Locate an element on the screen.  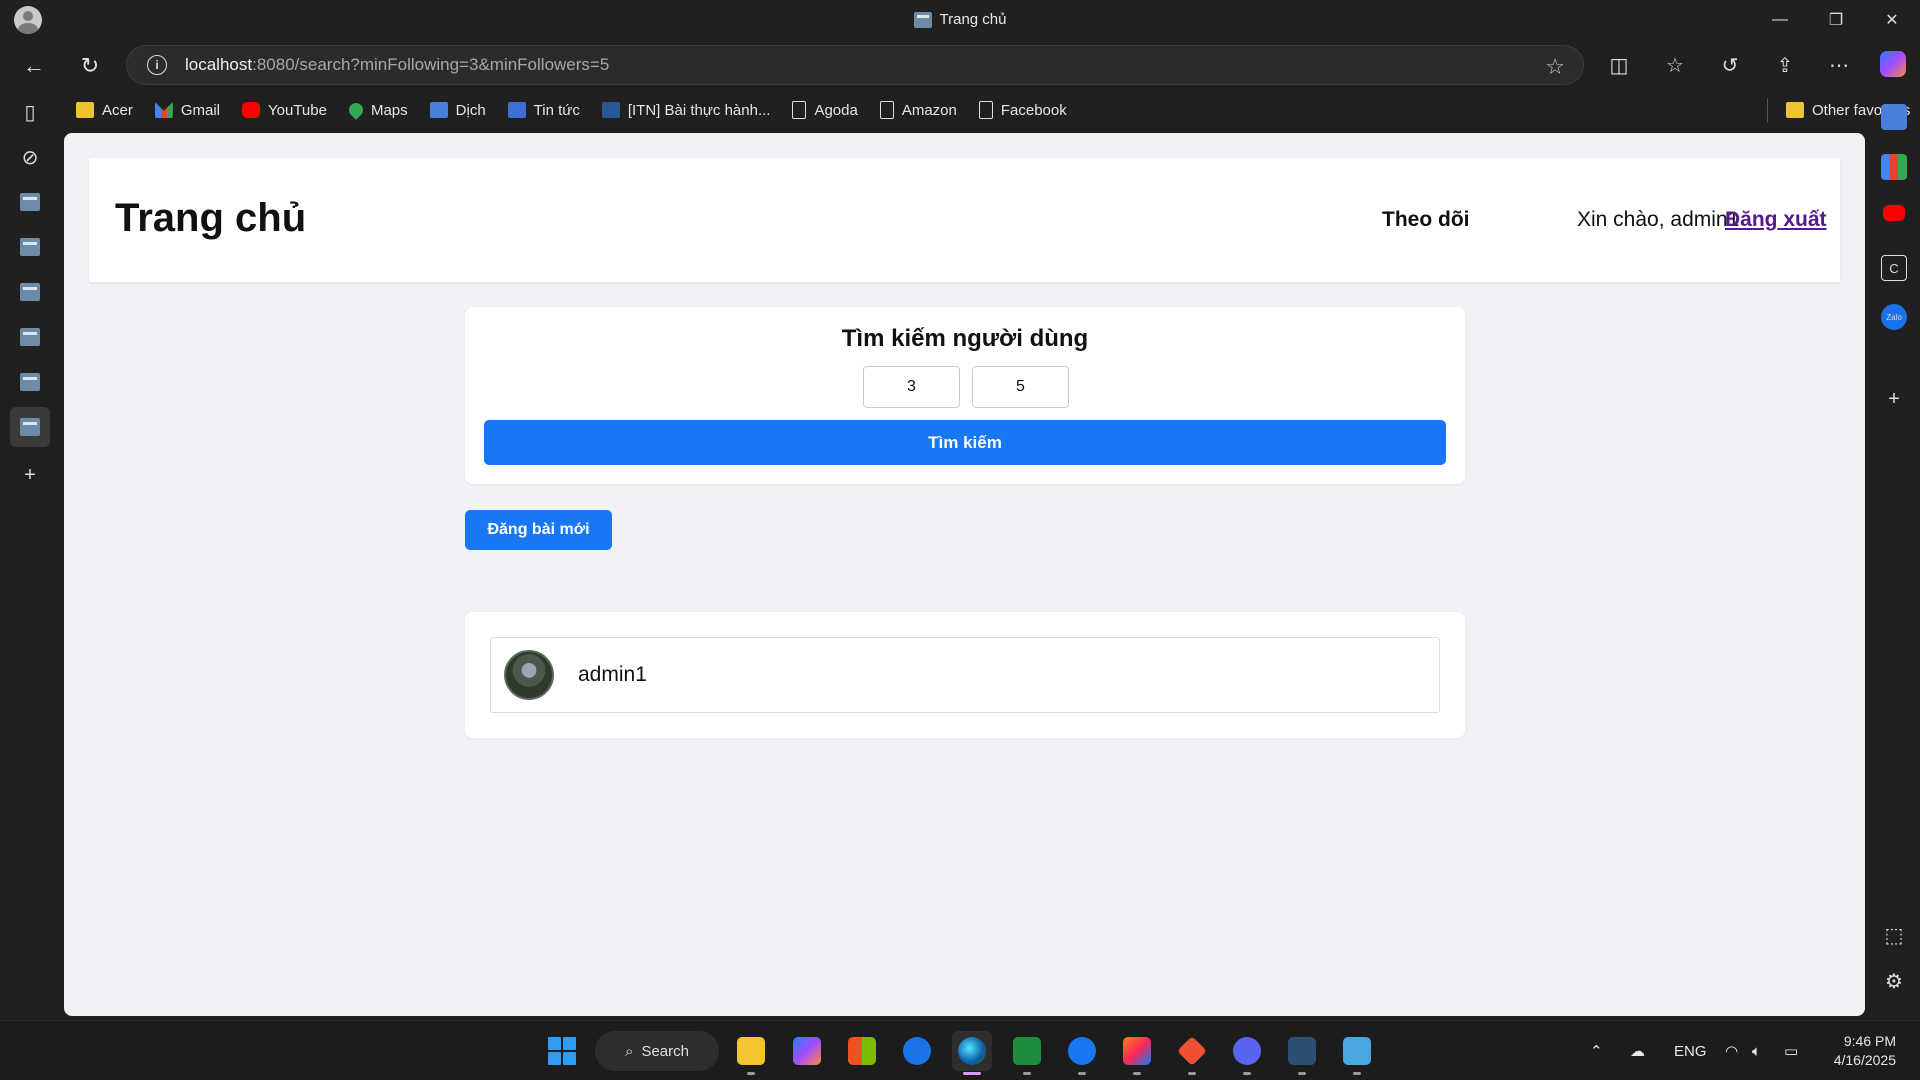
greeting-text: Xin chào, admin1 is located at coordinates (1658, 219).